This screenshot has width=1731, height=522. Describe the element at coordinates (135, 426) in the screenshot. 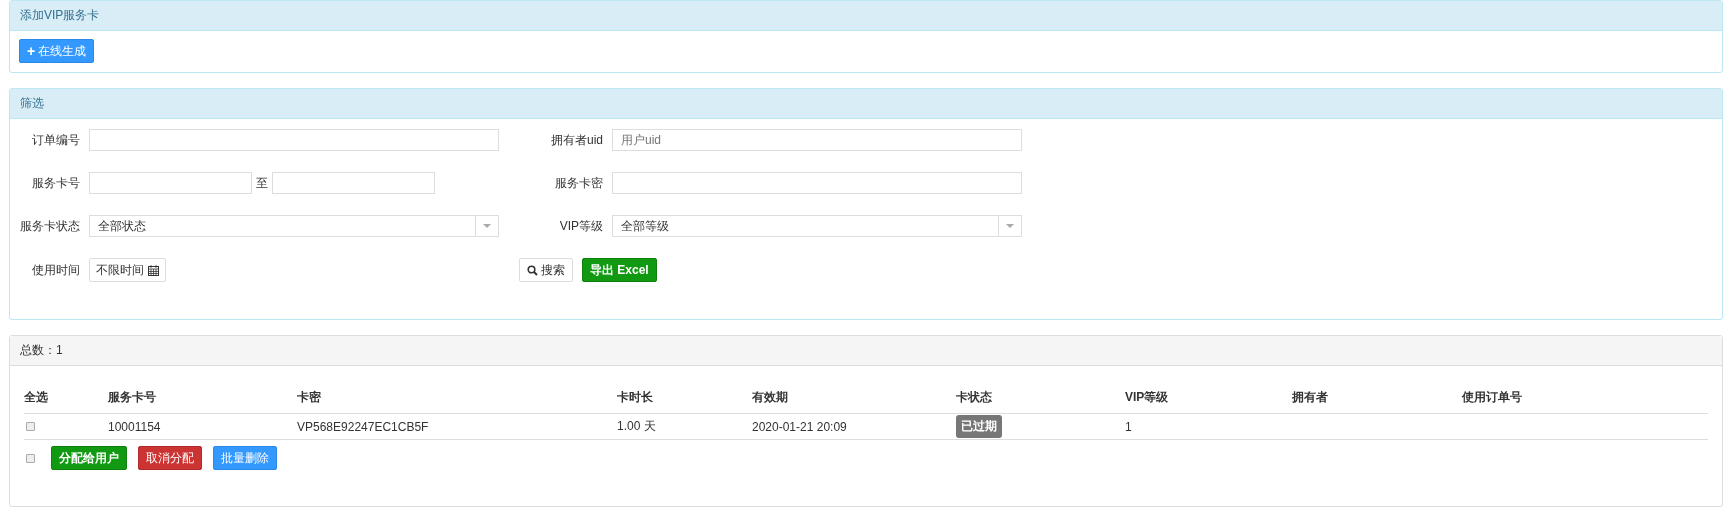

I see `table-cell-text: 10001154` at that location.